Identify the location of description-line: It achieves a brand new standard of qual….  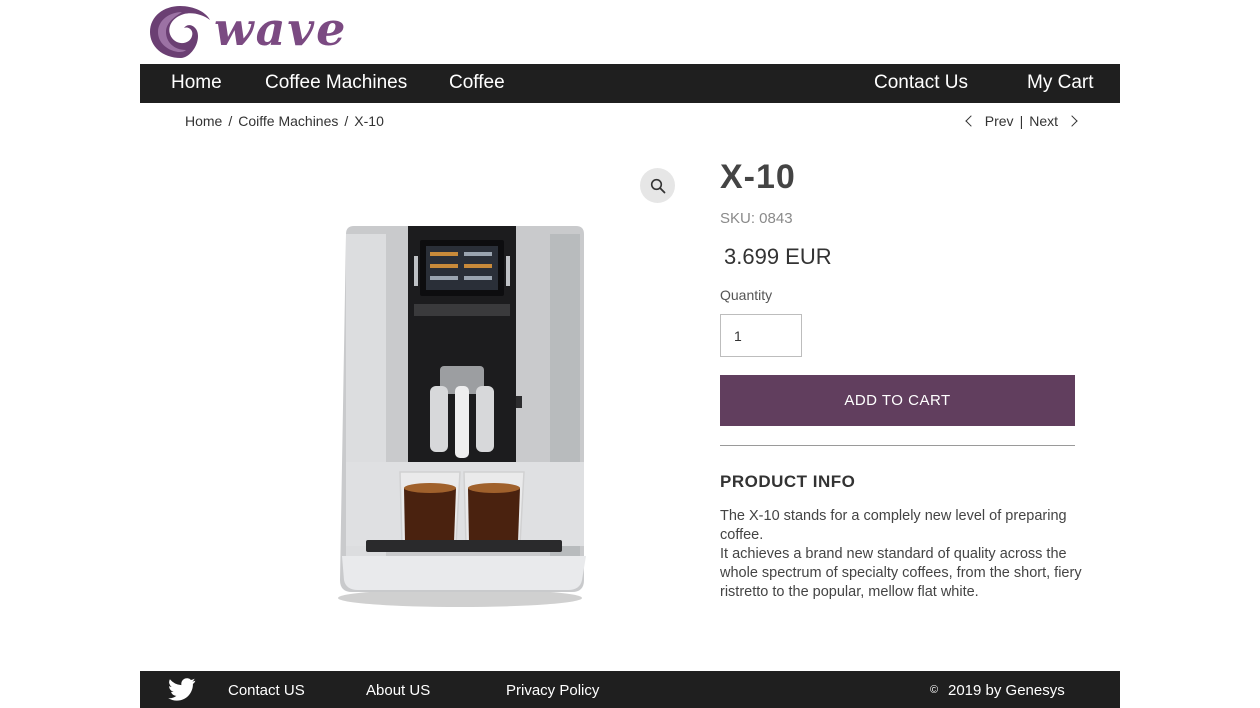
(901, 573).